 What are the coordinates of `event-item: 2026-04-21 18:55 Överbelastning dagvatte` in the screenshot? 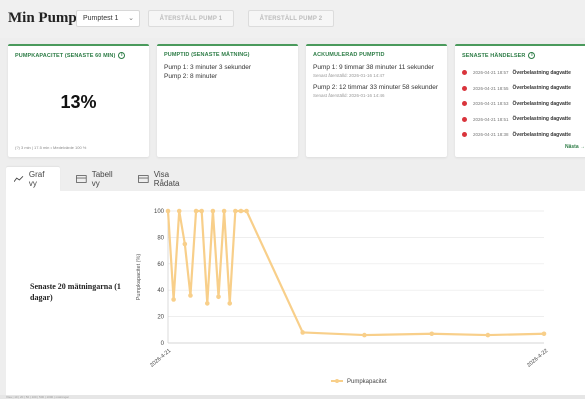 It's located at (522, 89).